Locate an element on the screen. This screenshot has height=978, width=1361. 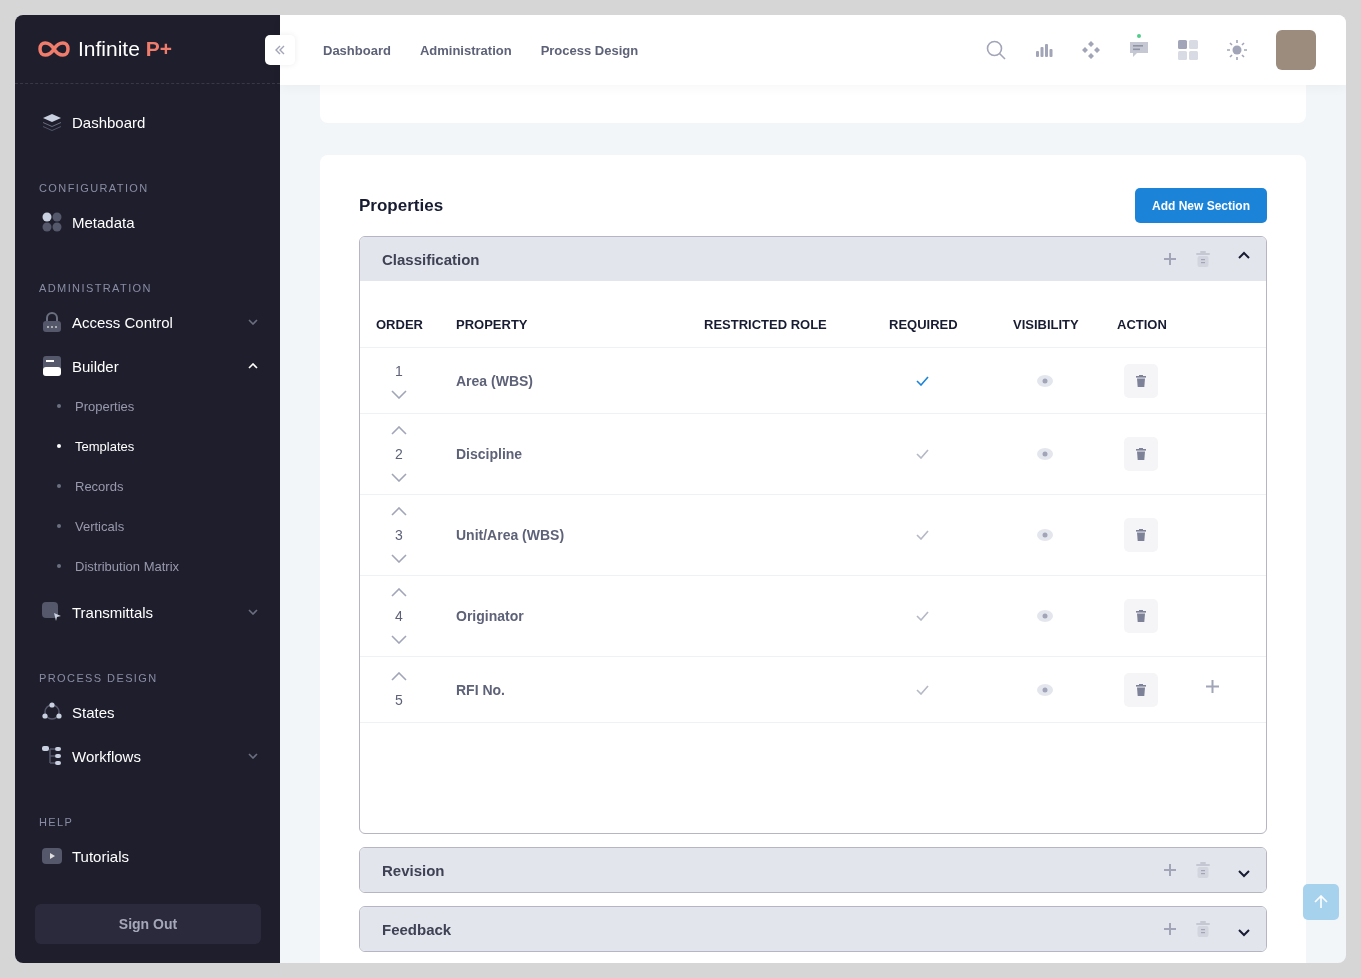
lock-icon is located at coordinates (52, 322).